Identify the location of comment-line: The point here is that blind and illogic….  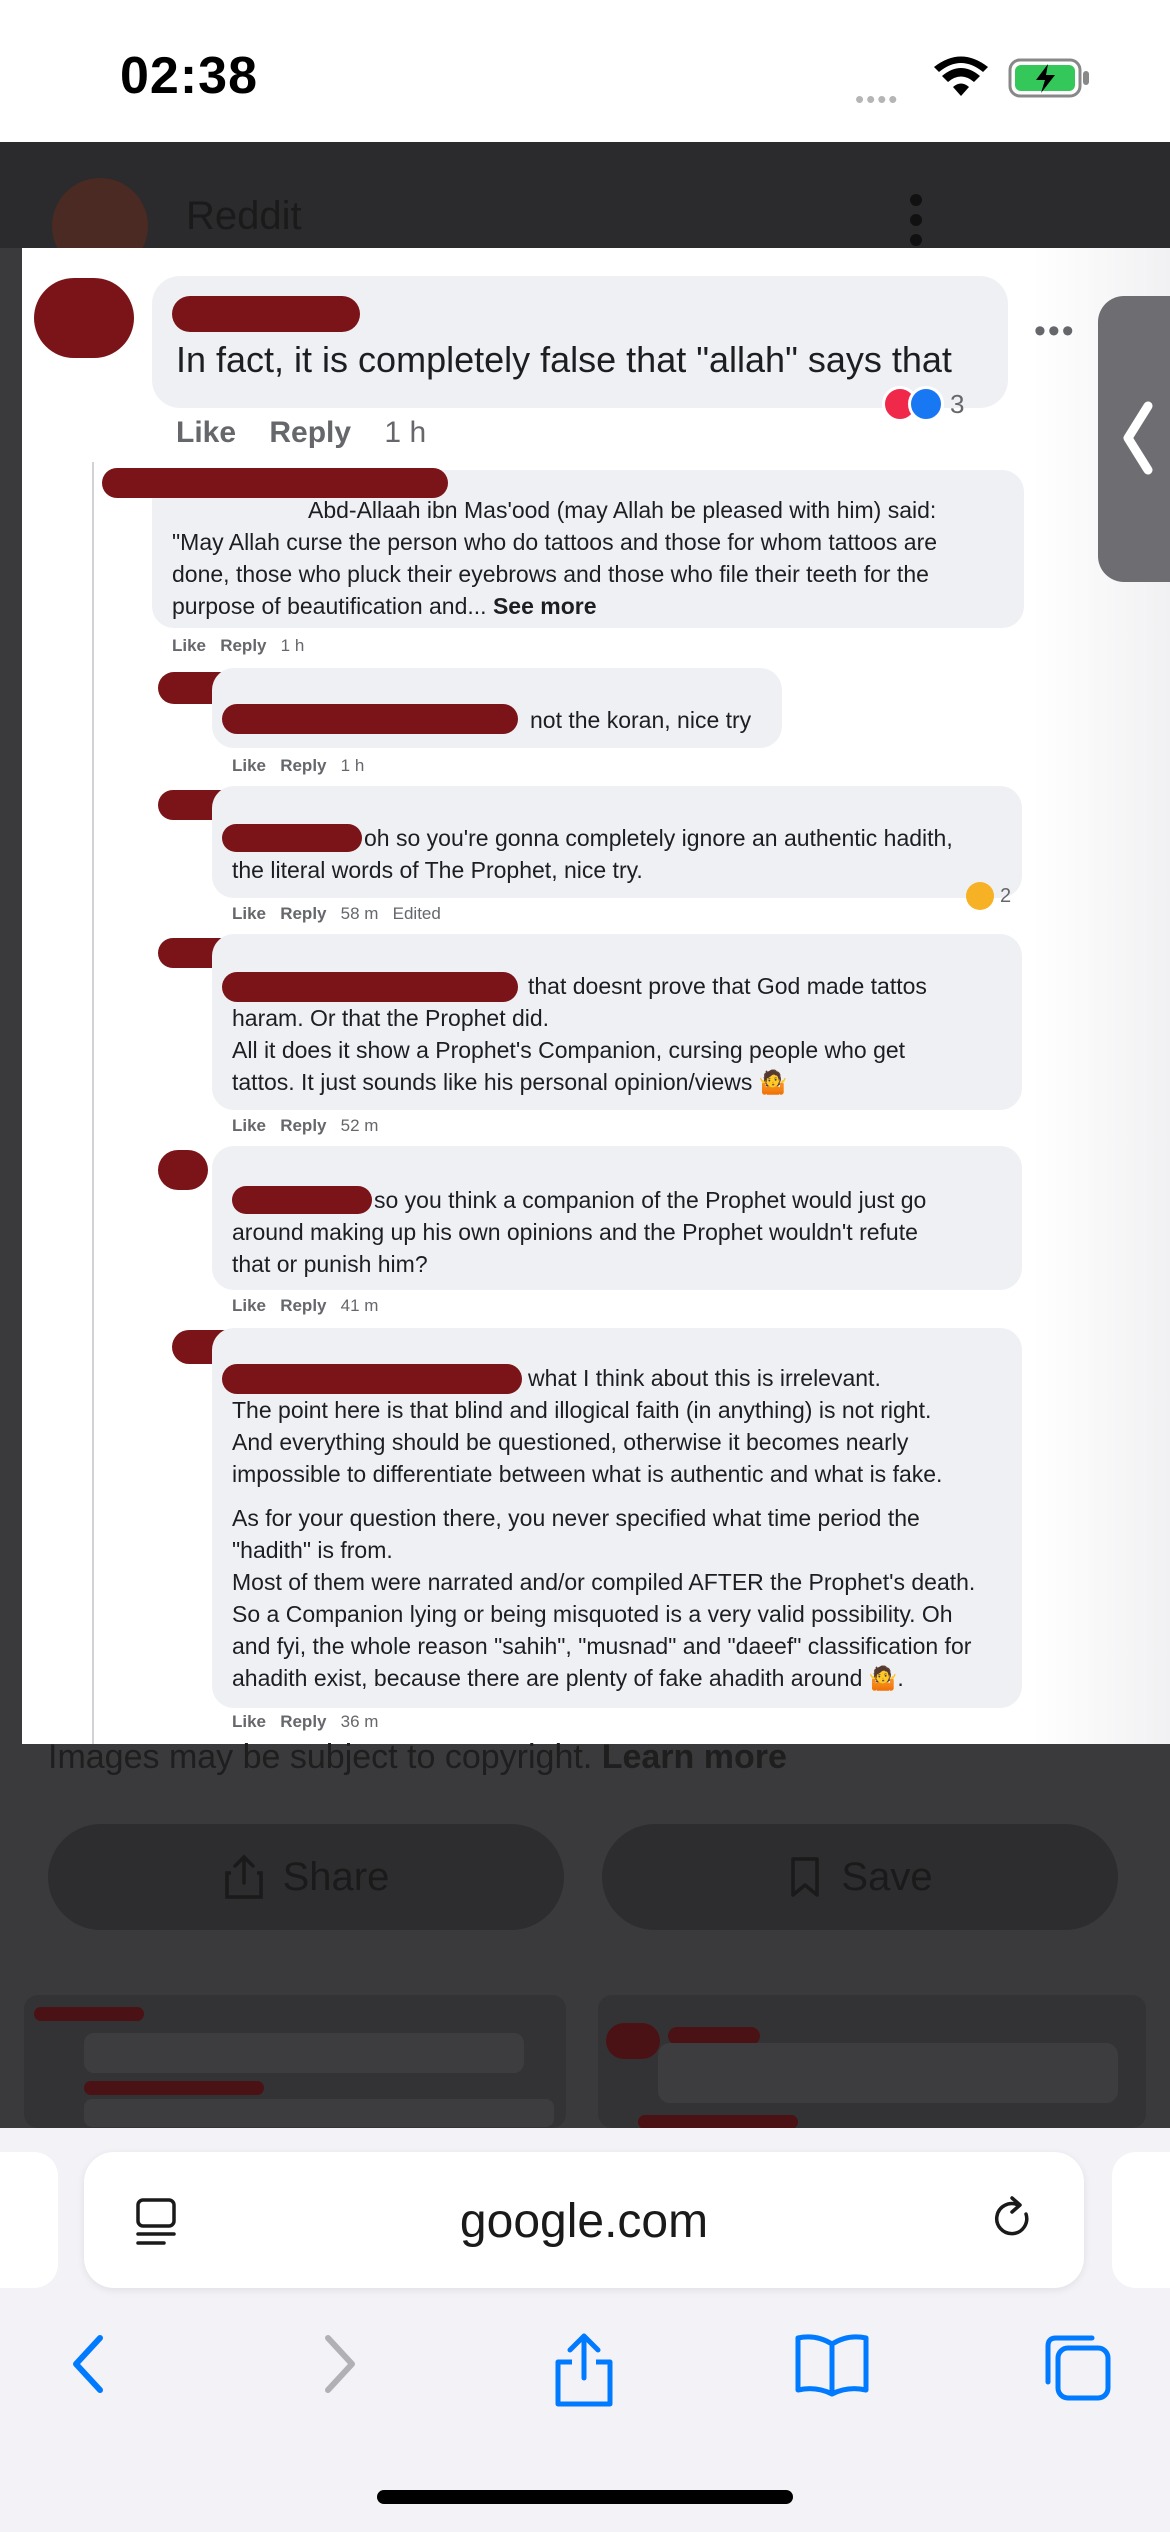
(582, 1410).